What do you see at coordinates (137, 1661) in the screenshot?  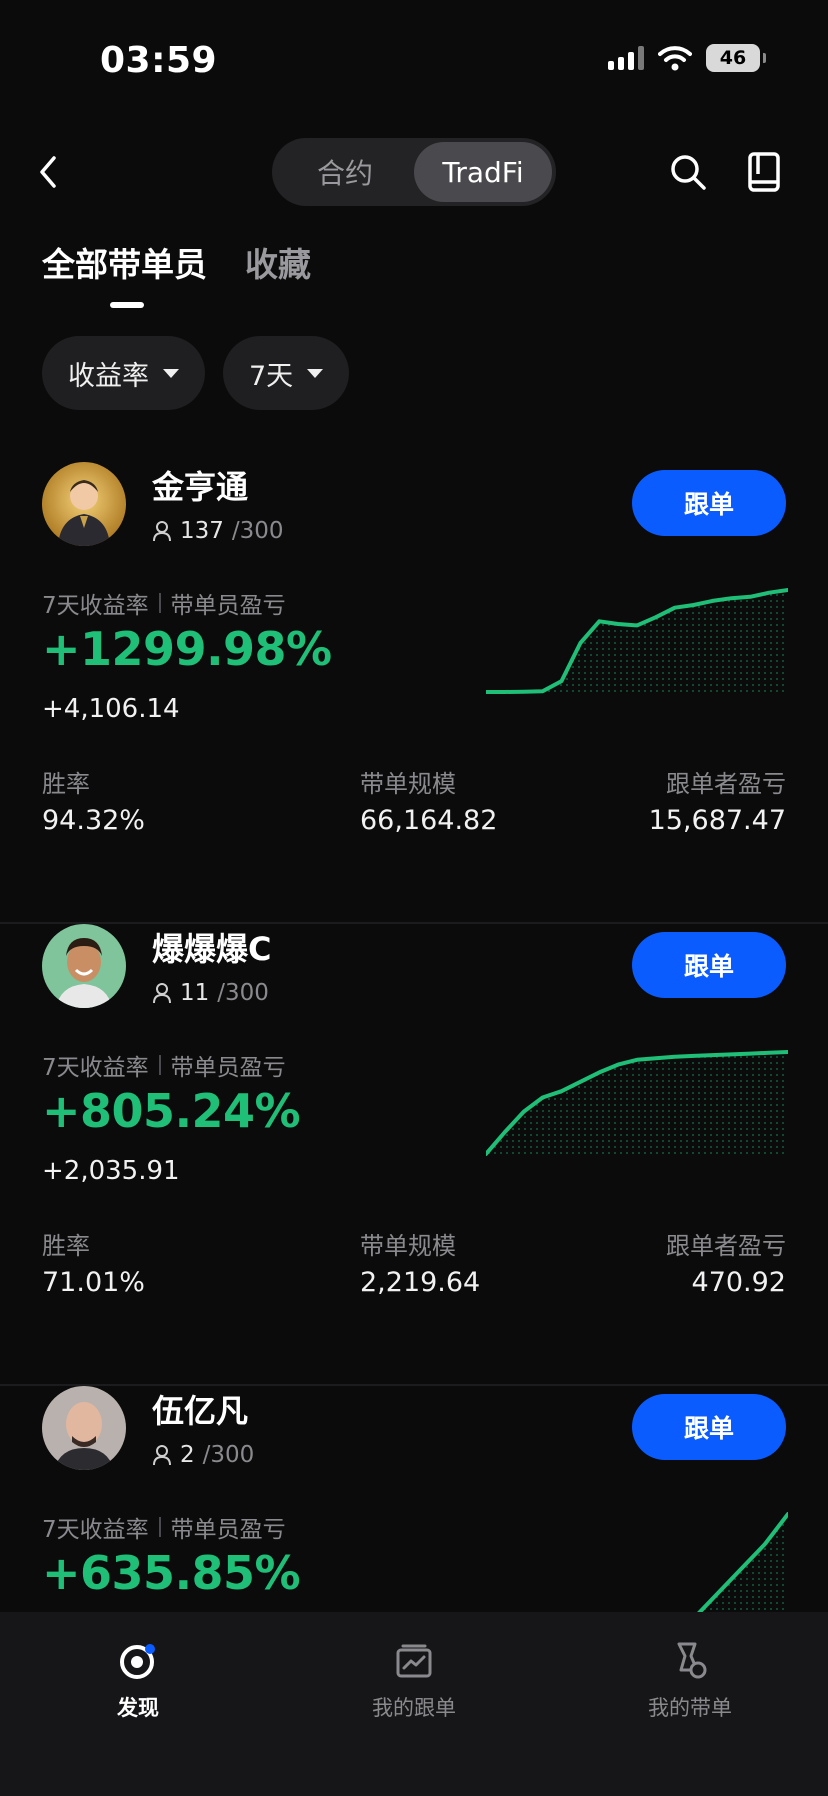 I see `discover-icon` at bounding box center [137, 1661].